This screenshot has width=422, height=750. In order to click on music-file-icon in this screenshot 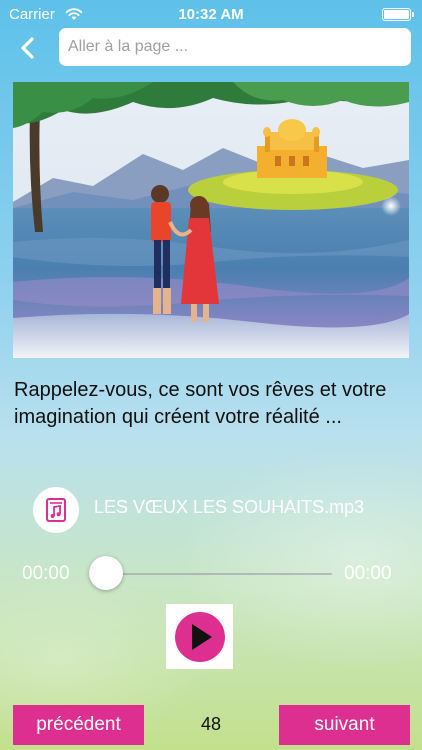, I will do `click(56, 510)`.